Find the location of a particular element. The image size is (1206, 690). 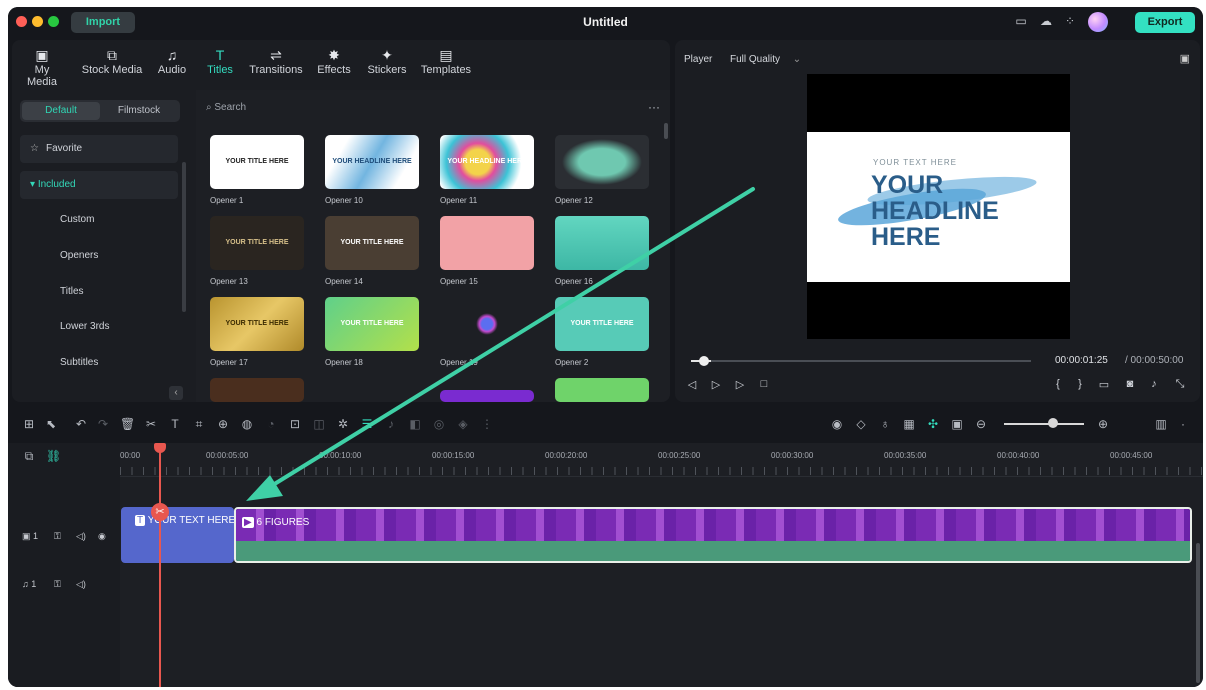

arrow-head is located at coordinates (264, 488).